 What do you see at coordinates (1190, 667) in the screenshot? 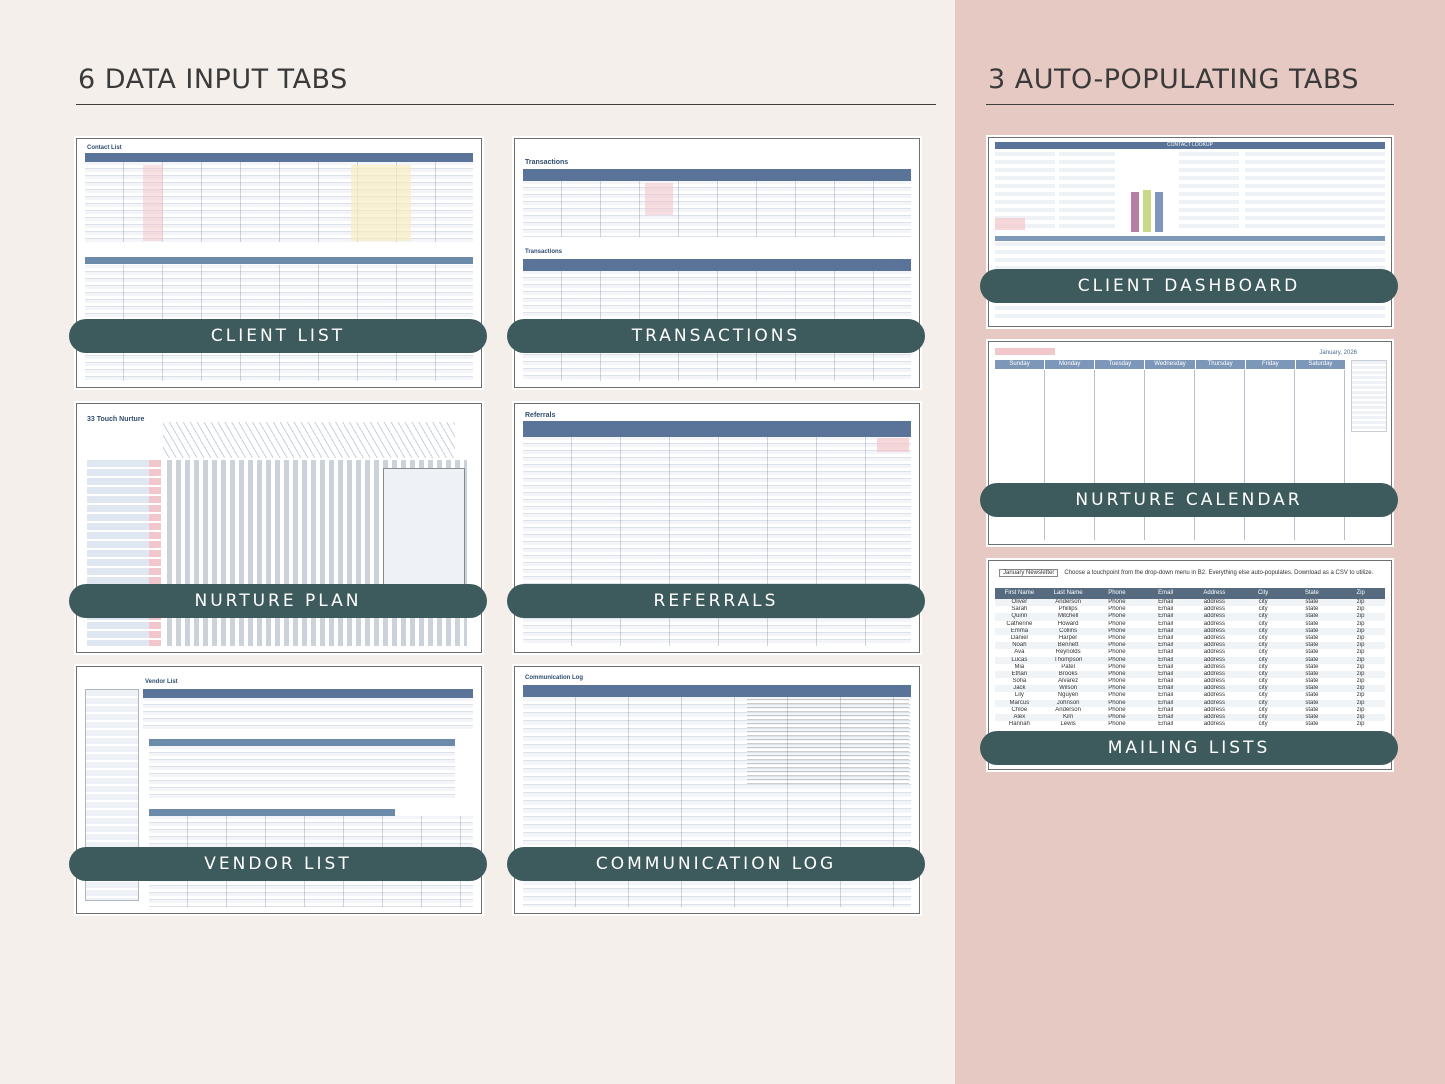
I see `table-row: Mia Patel Phone Email address city state zip` at bounding box center [1190, 667].